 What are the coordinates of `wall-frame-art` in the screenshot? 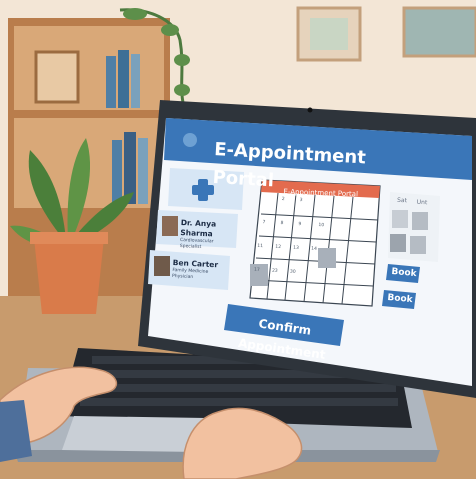 It's located at (329, 34).